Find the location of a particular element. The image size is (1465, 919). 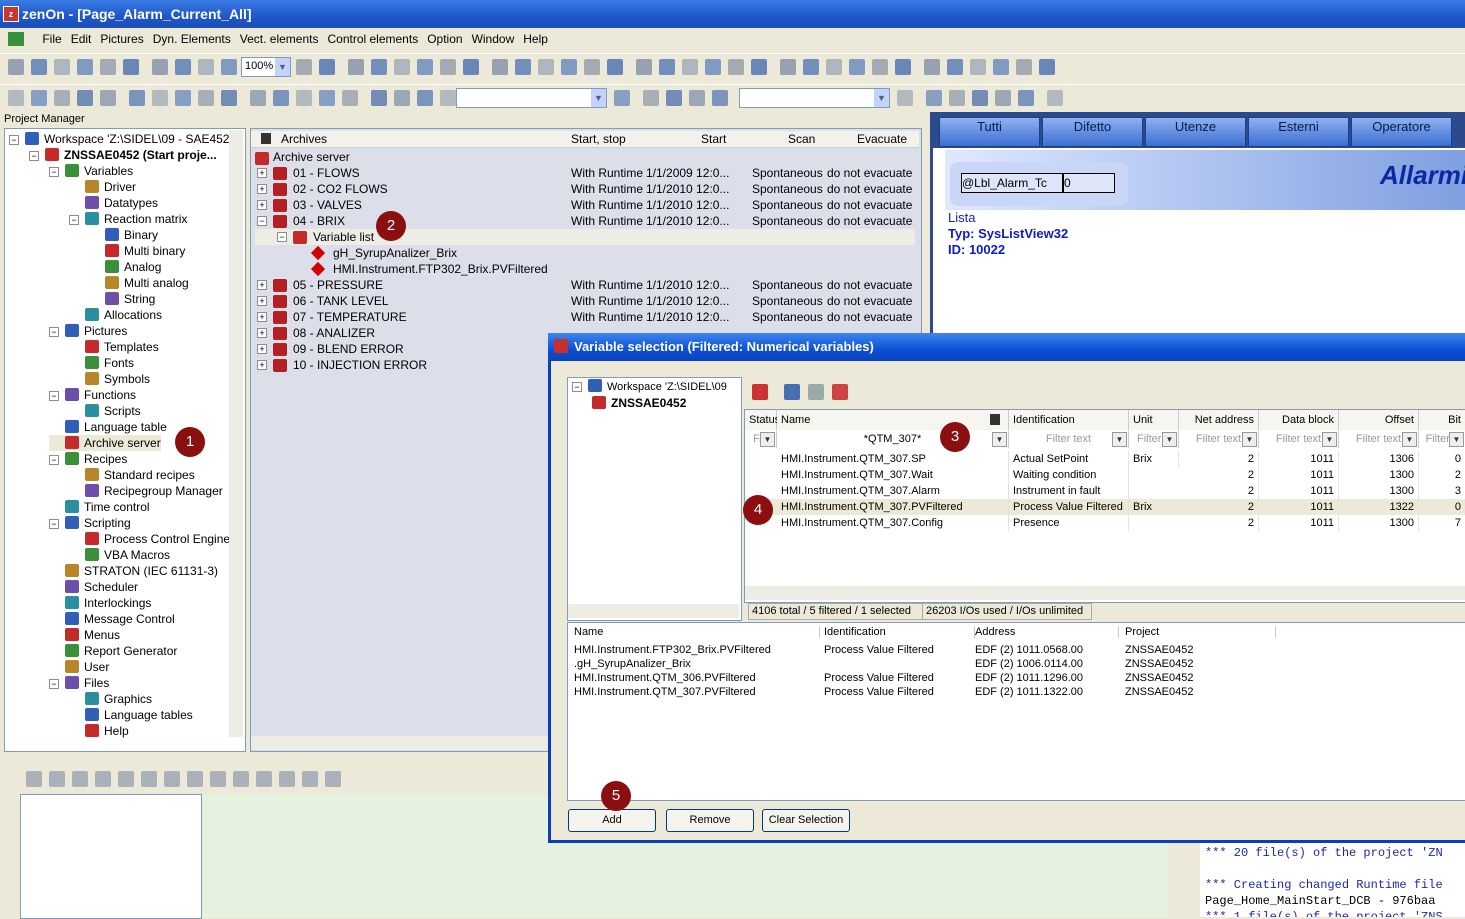

filter-name: *QTM_307* ▼ is located at coordinates (893, 439).